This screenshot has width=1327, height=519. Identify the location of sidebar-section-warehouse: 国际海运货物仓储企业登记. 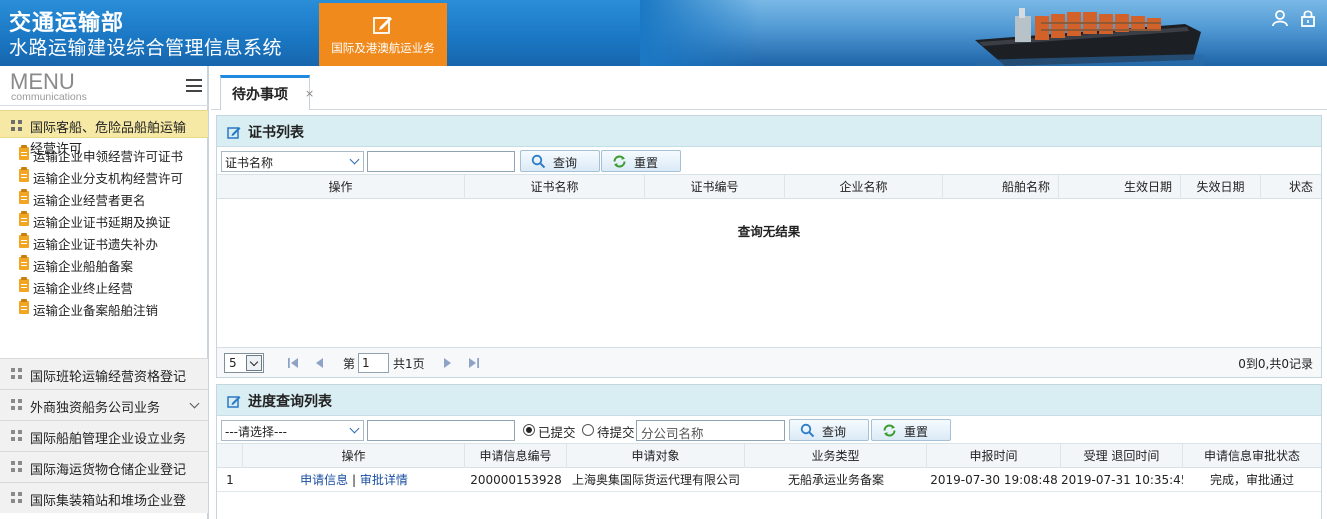
(104, 466).